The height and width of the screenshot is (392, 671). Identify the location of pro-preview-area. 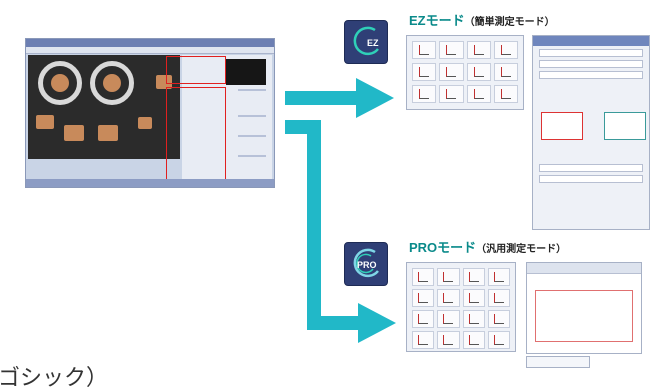
(584, 316).